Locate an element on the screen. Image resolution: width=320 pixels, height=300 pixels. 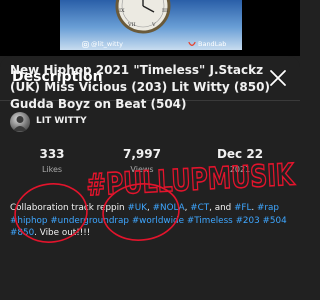
upload-year: 2021 is located at coordinates (240, 169).